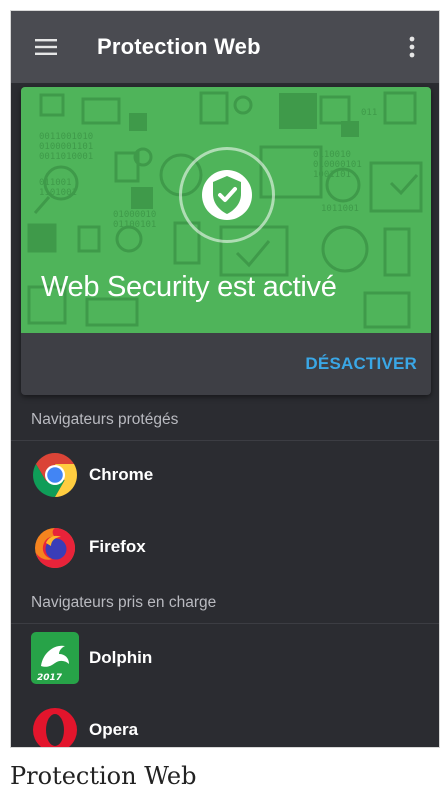 The image size is (440, 800). What do you see at coordinates (117, 546) in the screenshot?
I see `browser-name: Firefox` at bounding box center [117, 546].